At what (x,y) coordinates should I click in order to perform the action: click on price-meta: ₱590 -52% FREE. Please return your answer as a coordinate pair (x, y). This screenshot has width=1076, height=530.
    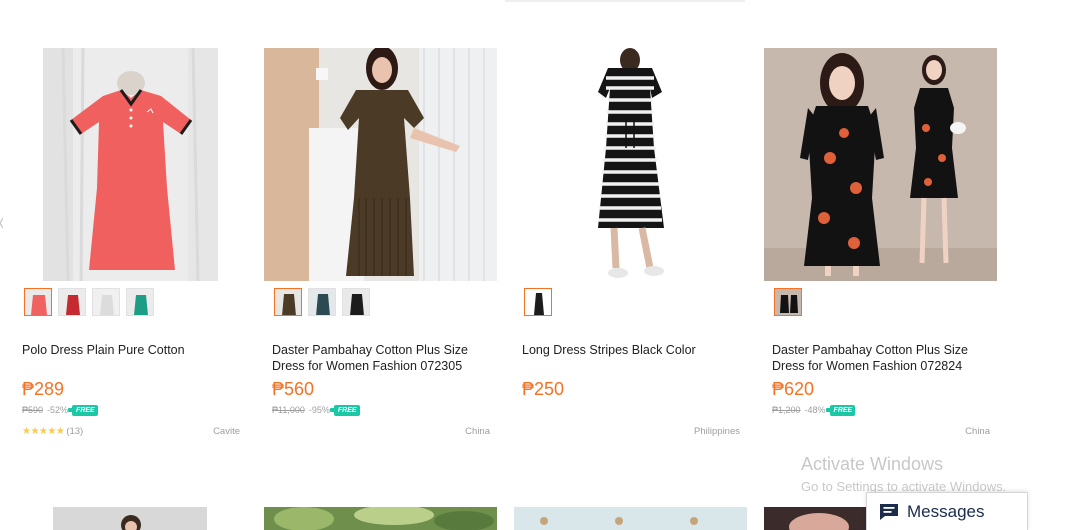
    Looking at the image, I should click on (60, 410).